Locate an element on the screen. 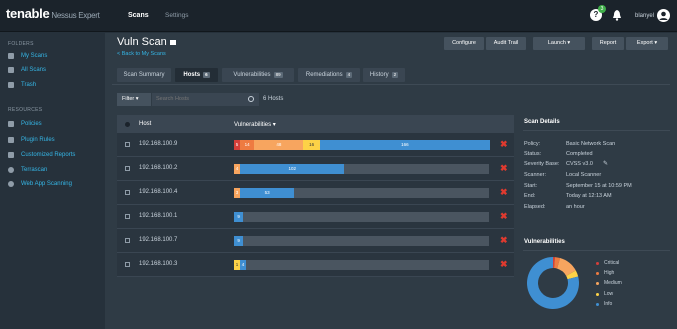 Image resolution: width=677 pixels, height=329 pixels. globe-icon is located at coordinates (11, 184).